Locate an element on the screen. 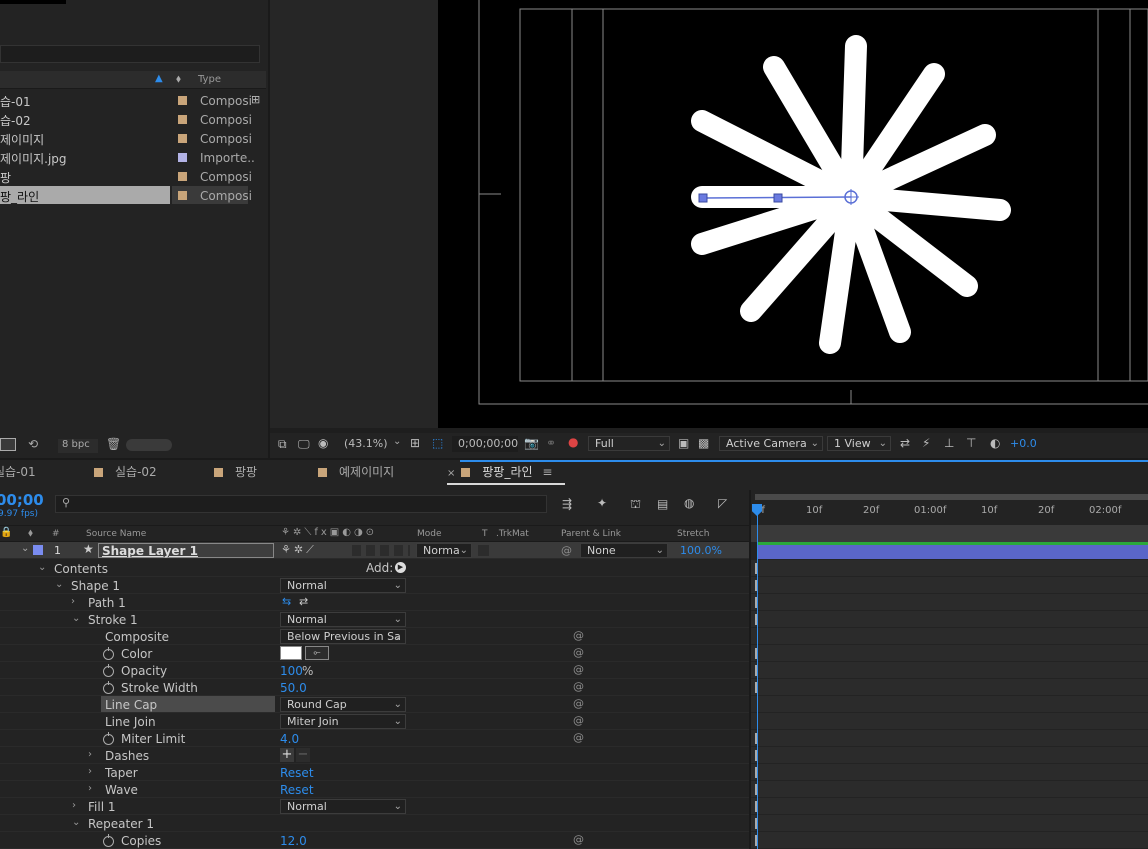 The image size is (1148, 849). resolution-dropdown: Full ⌄ is located at coordinates (629, 443).